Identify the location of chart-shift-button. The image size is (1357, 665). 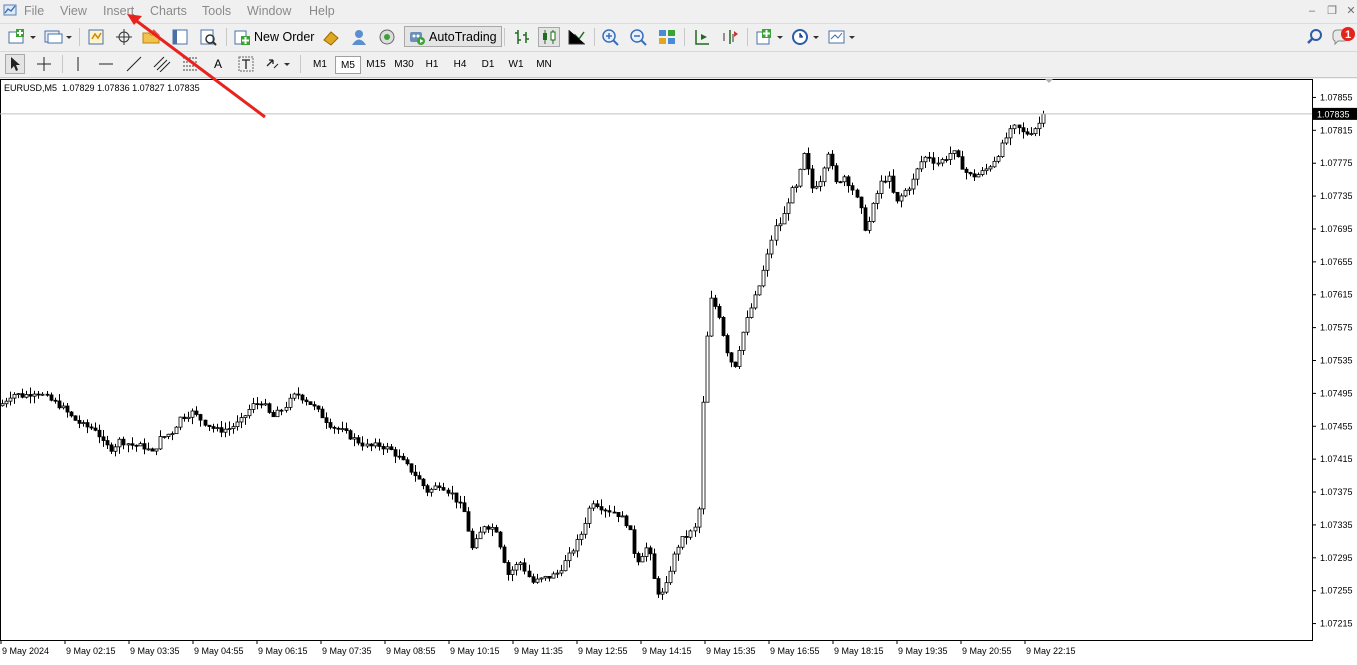
(730, 37).